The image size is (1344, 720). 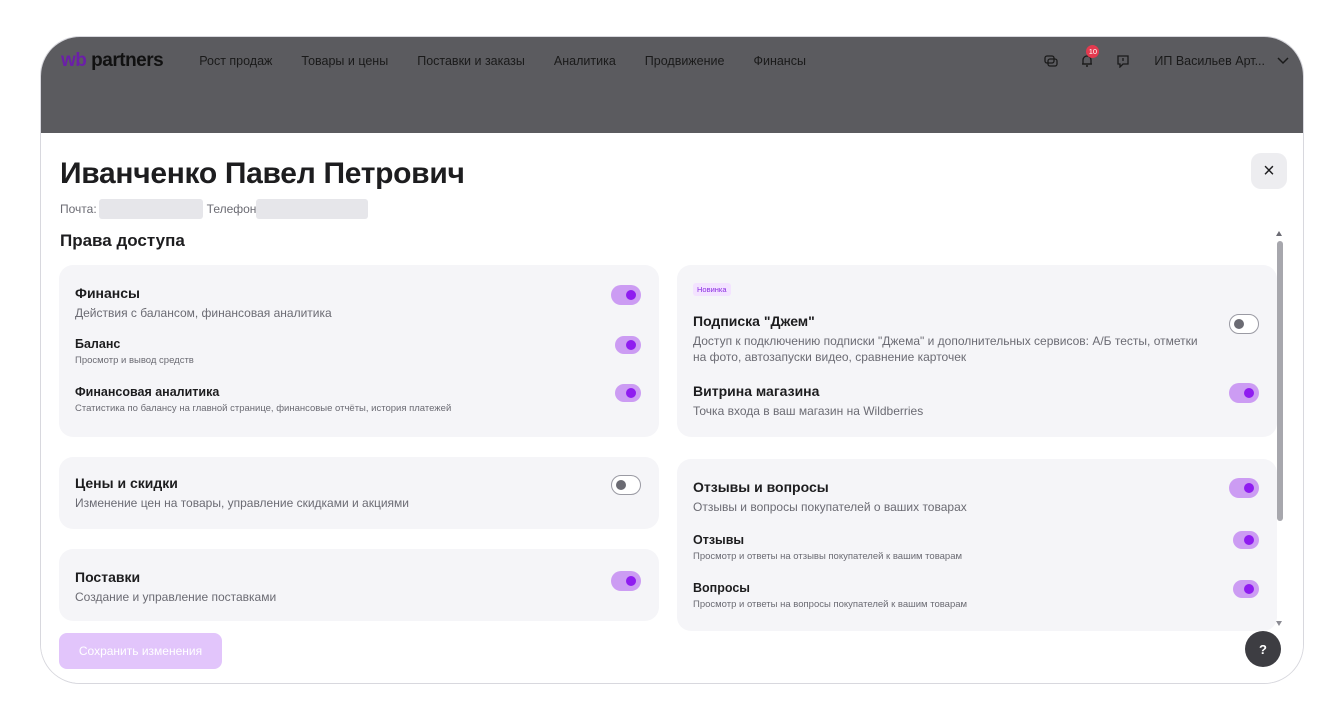 What do you see at coordinates (231, 209) in the screenshot?
I see `phone-label: Телефон` at bounding box center [231, 209].